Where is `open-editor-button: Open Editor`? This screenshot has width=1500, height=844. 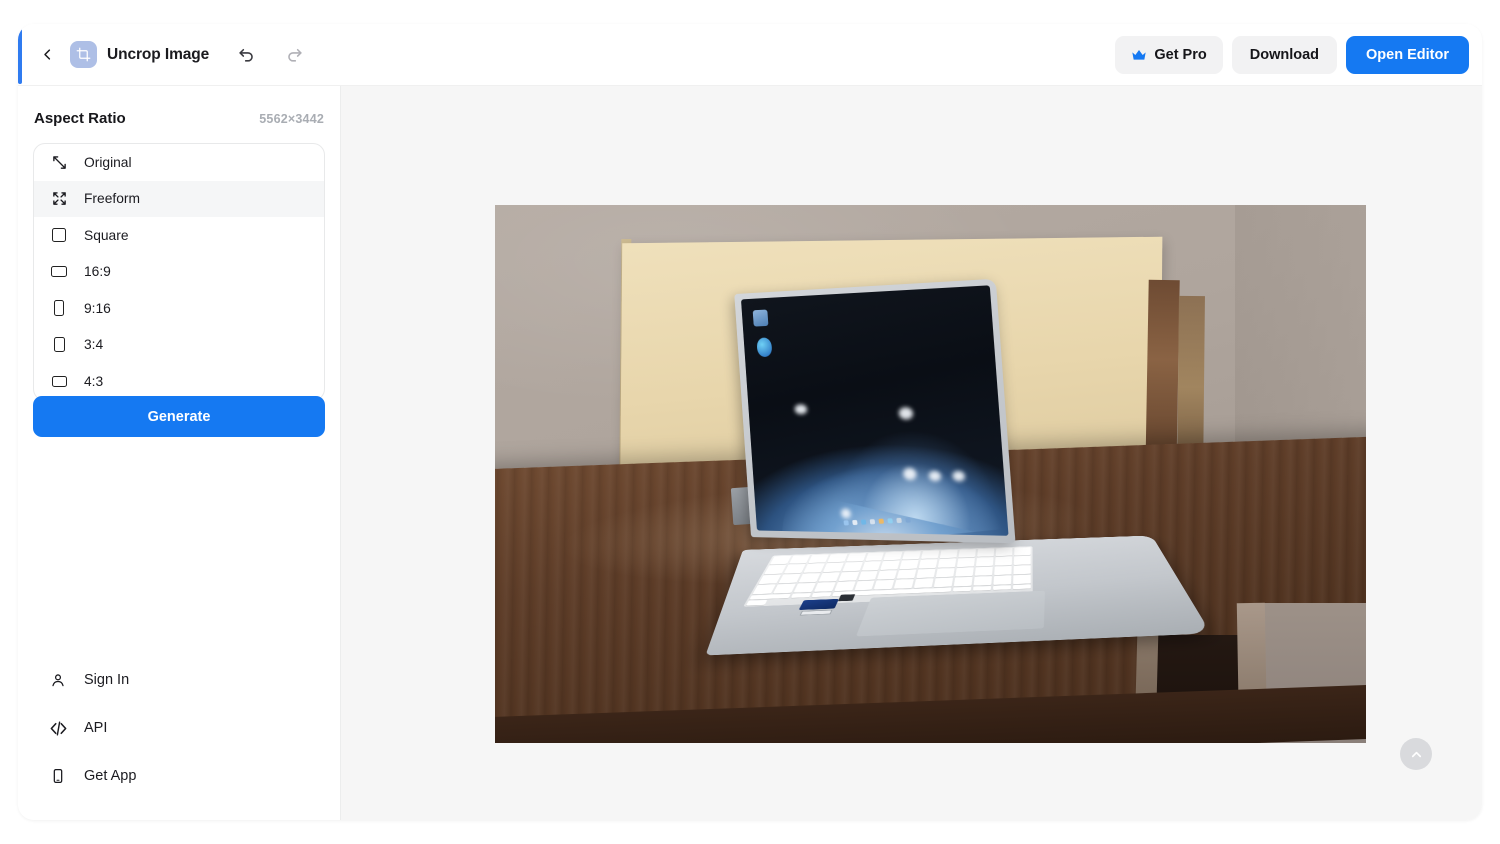 open-editor-button: Open Editor is located at coordinates (1407, 54).